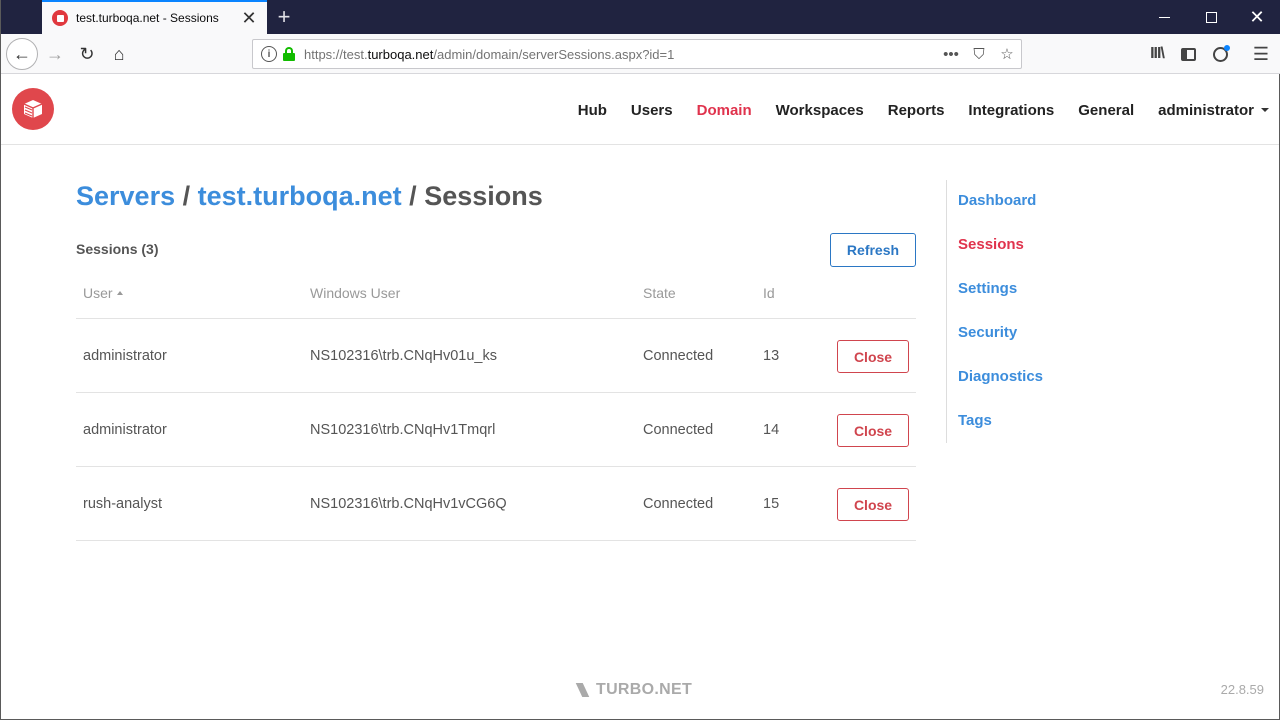 The width and height of the screenshot is (1280, 720). Describe the element at coordinates (582, 690) in the screenshot. I see `turbo-slash-icon` at that location.